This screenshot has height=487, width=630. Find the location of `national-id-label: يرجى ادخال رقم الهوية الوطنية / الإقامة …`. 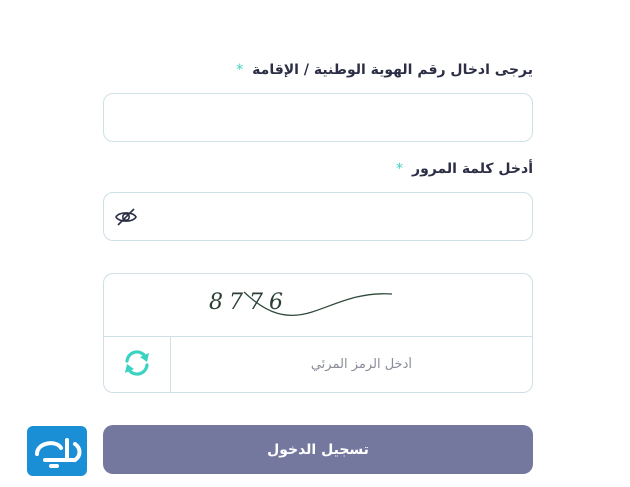

national-id-label: يرجى ادخال رقم الهوية الوطنية / الإقامة … is located at coordinates (384, 70).